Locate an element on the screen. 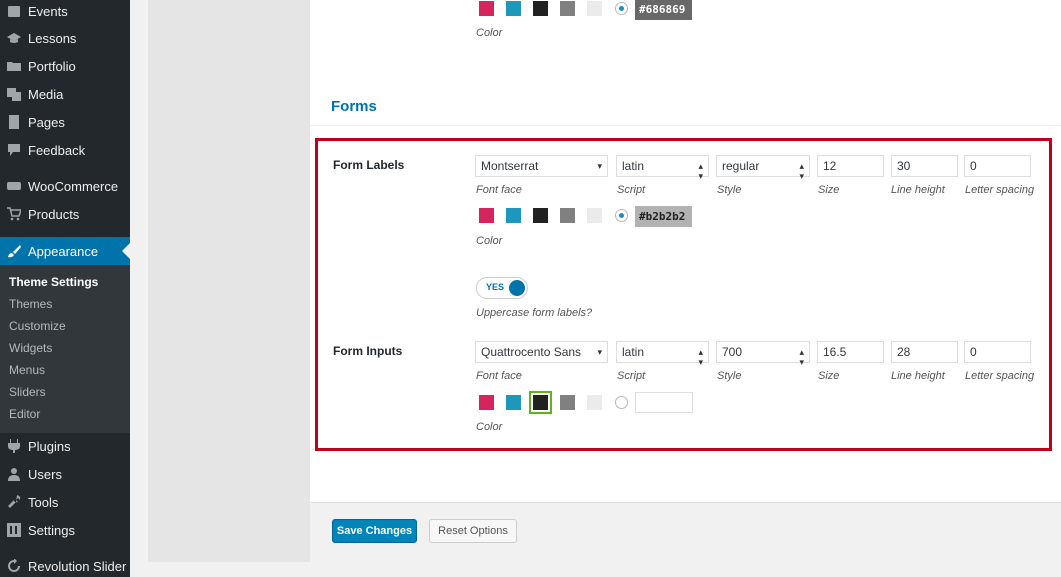 The width and height of the screenshot is (1061, 577). menu-label: Media is located at coordinates (46, 94).